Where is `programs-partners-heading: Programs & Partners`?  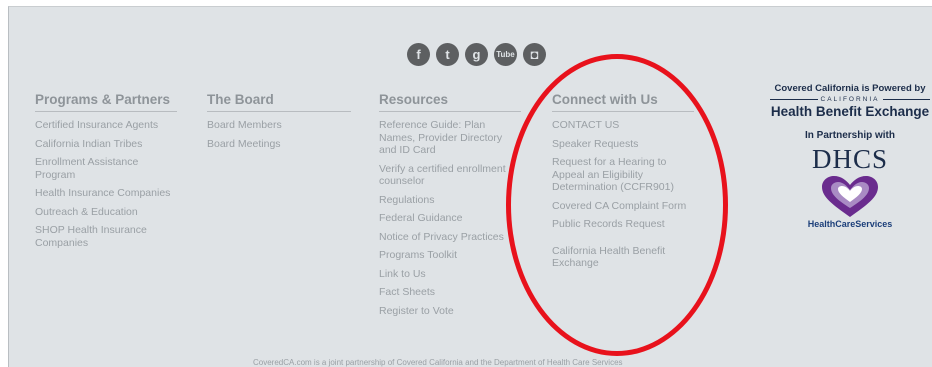
programs-partners-heading: Programs & Partners is located at coordinates (106, 102).